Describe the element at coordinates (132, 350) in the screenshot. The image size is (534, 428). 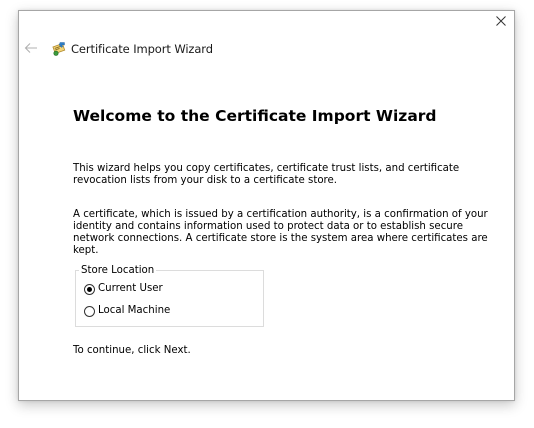
I see `continue-instruction: To continue, click Next.` at that location.